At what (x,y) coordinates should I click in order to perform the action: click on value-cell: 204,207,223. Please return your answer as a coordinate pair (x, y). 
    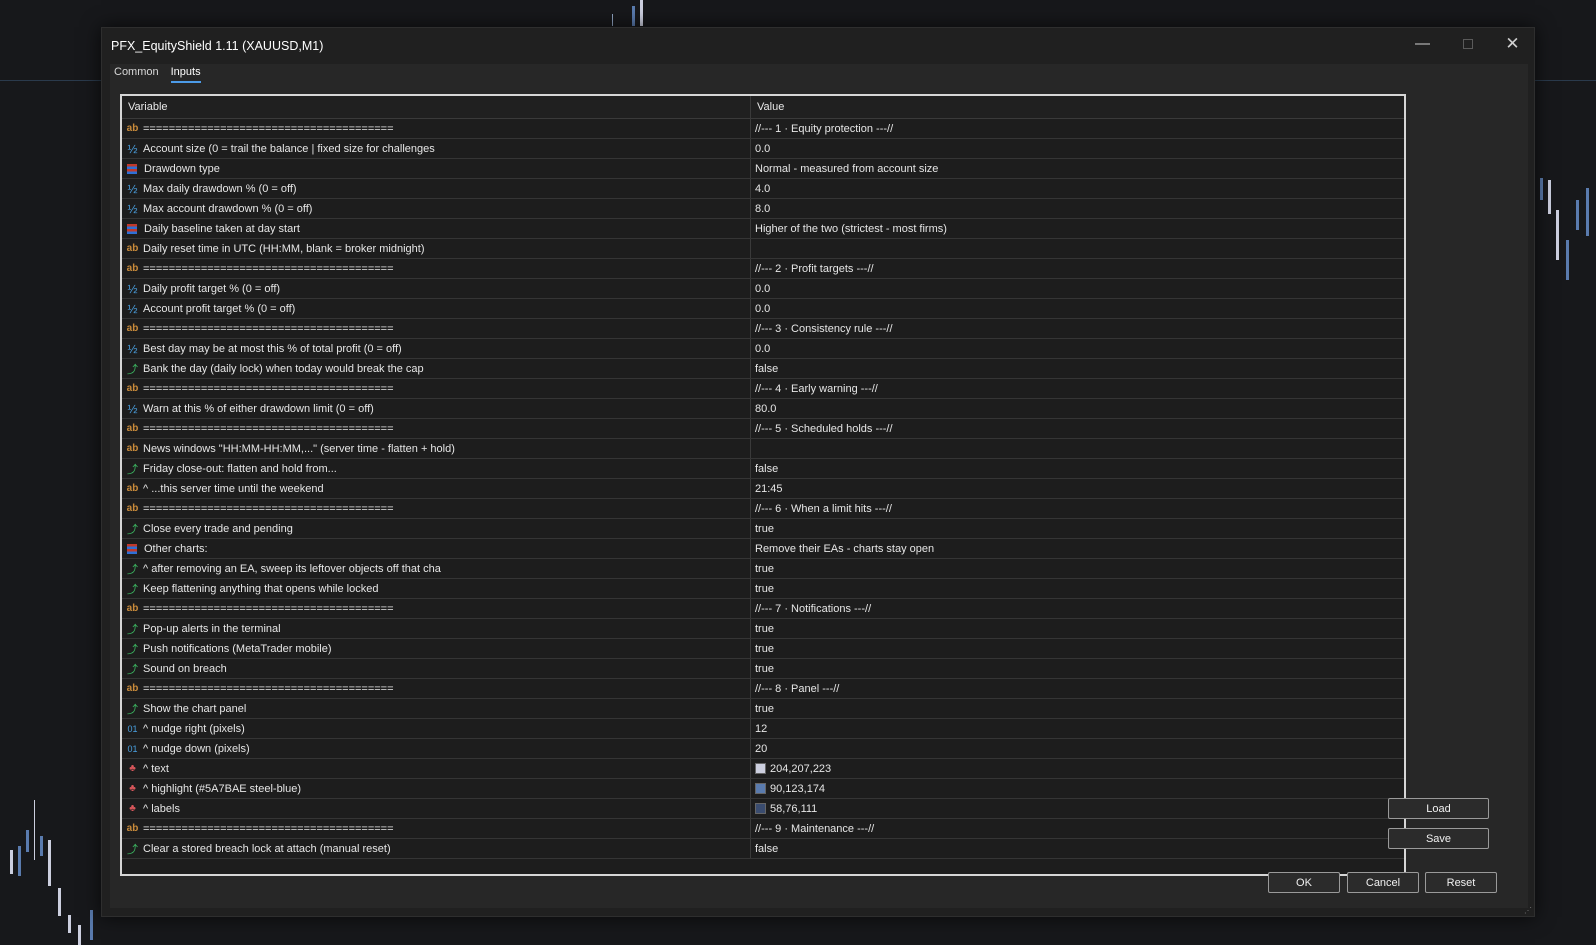
    Looking at the image, I should click on (1077, 768).